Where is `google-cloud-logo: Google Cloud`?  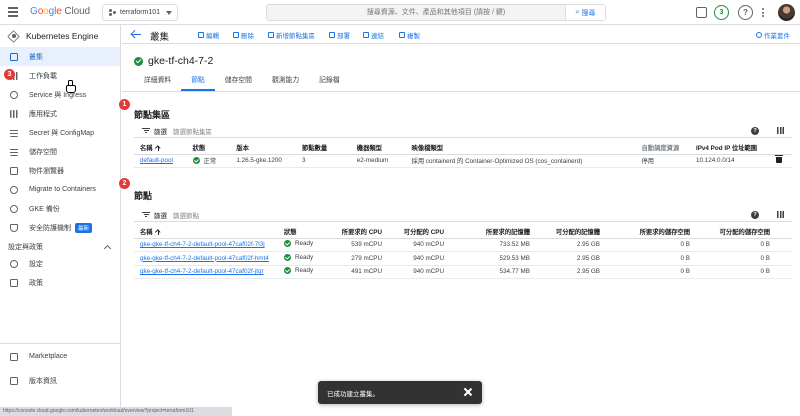 google-cloud-logo: Google Cloud is located at coordinates (60, 11).